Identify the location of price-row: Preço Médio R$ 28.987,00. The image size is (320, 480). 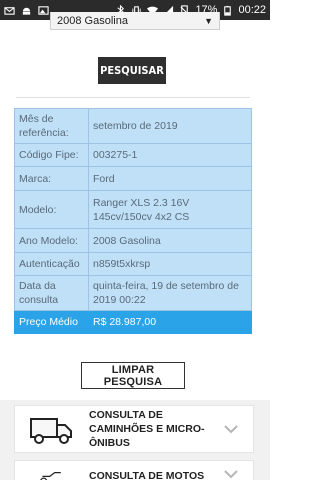
(133, 322).